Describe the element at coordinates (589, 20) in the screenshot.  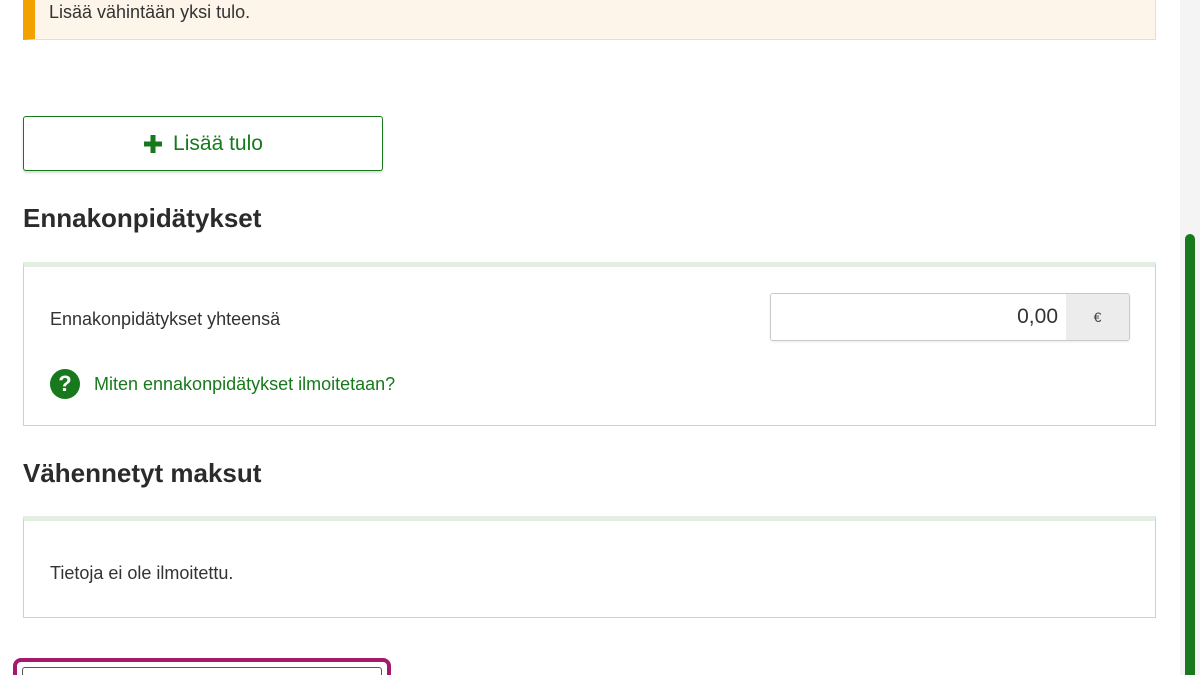
I see `warning-notice: Lisää vähintään yksi tulo.` at that location.